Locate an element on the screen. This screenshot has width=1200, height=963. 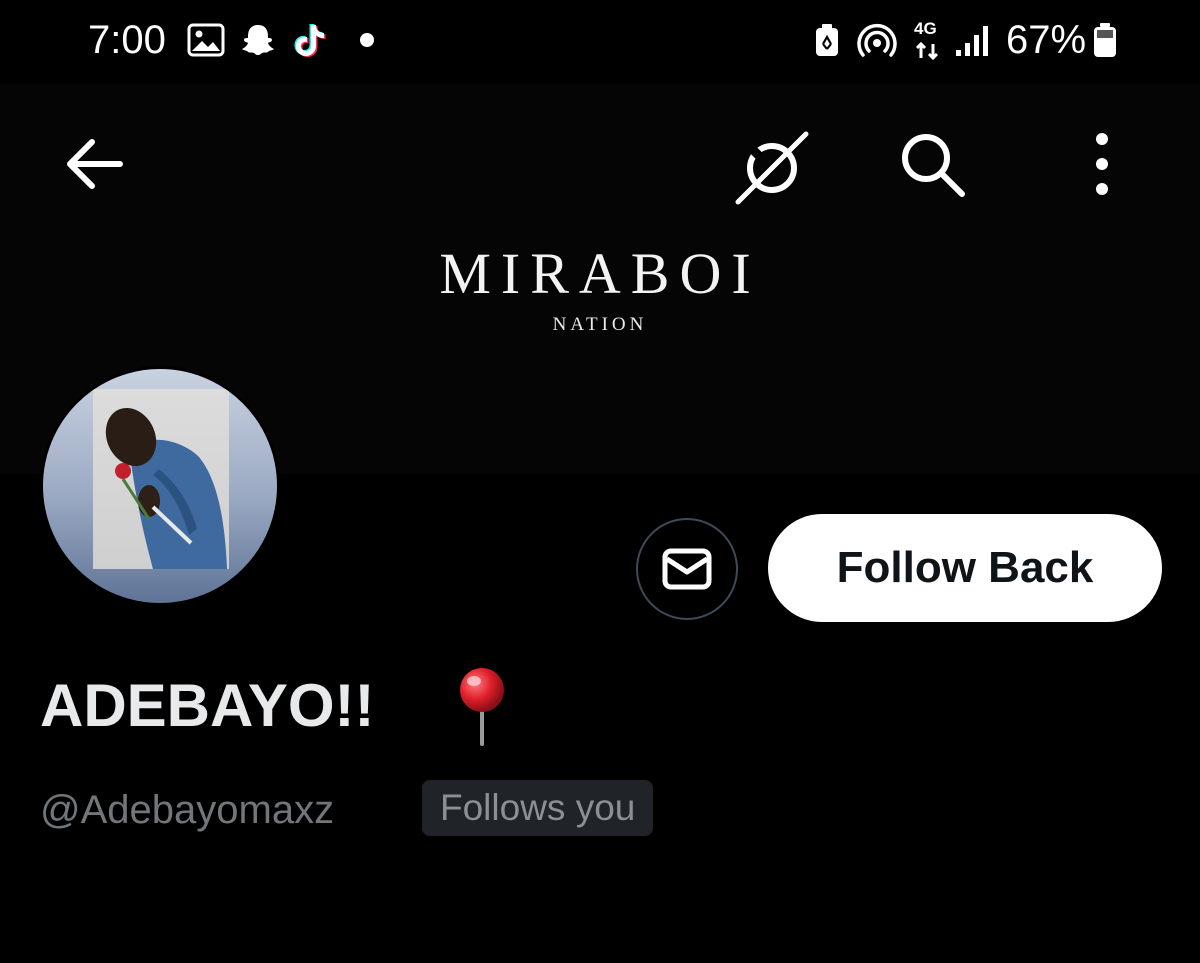
signal-icon is located at coordinates (972, 41).